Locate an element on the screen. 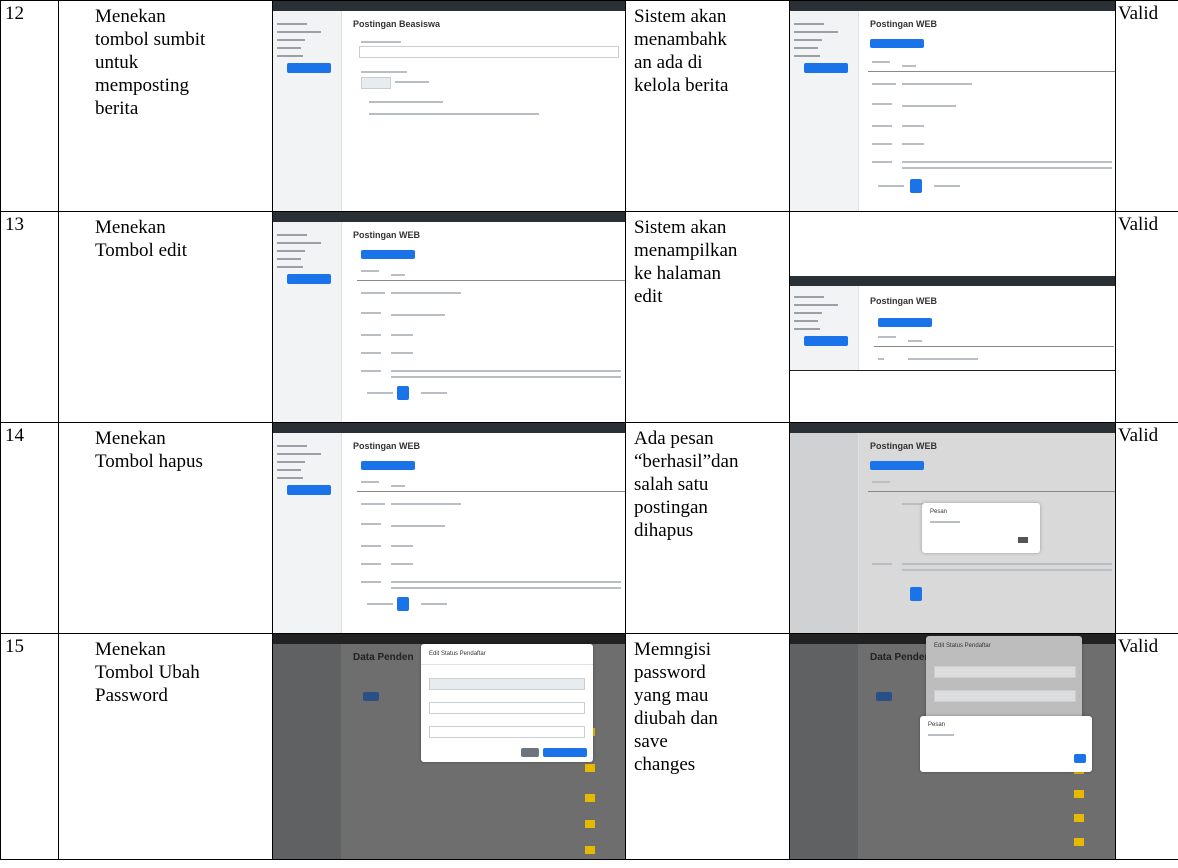 The width and height of the screenshot is (1178, 868). row-number: 15 is located at coordinates (29, 746).